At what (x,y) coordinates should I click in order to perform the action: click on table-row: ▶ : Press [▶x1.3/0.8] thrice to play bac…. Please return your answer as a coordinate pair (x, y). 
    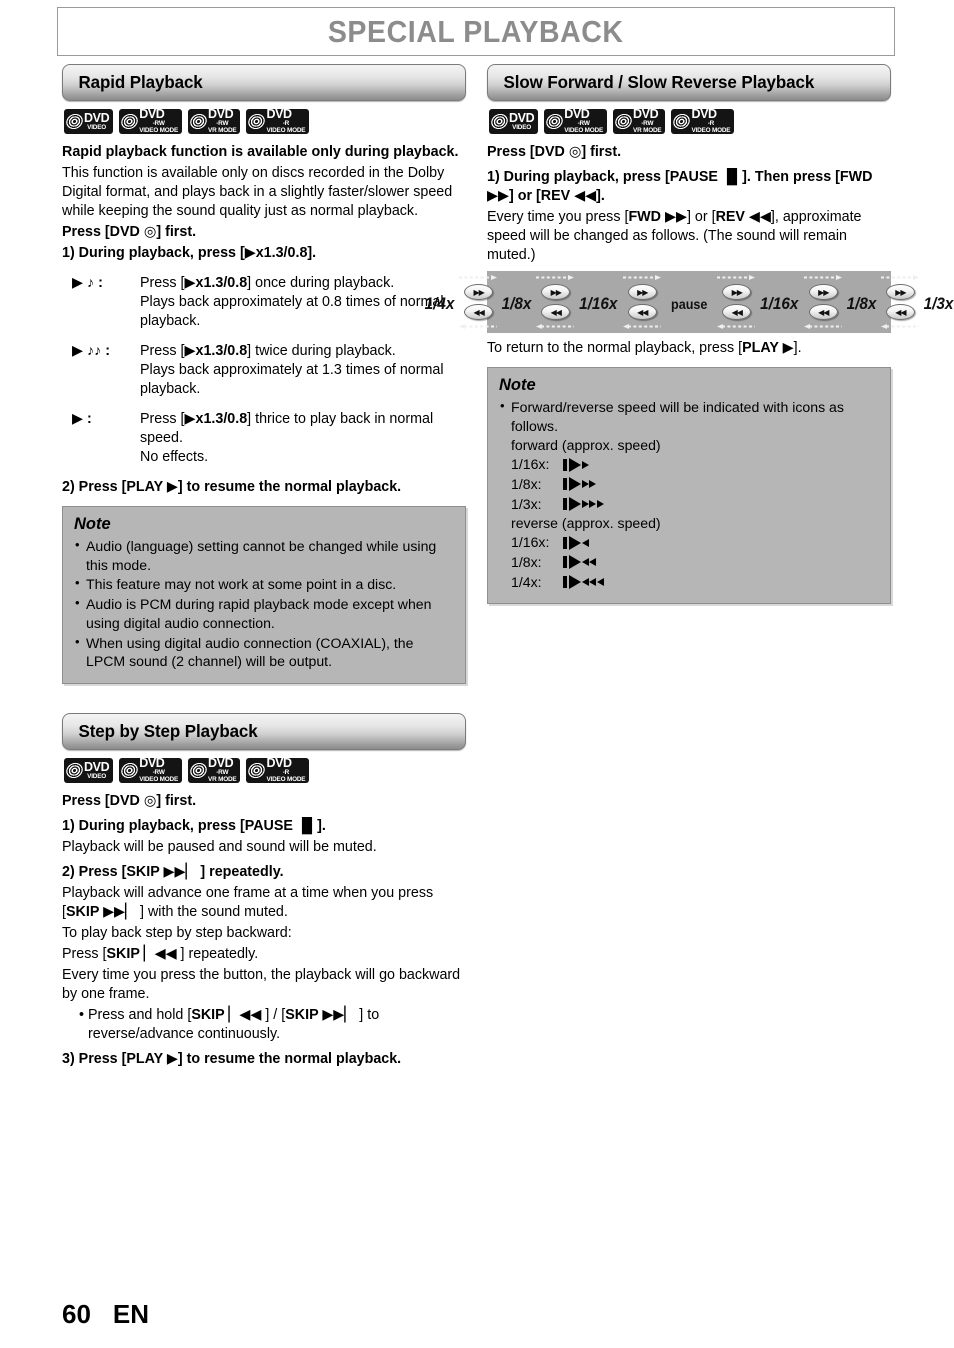
    Looking at the image, I should click on (264, 438).